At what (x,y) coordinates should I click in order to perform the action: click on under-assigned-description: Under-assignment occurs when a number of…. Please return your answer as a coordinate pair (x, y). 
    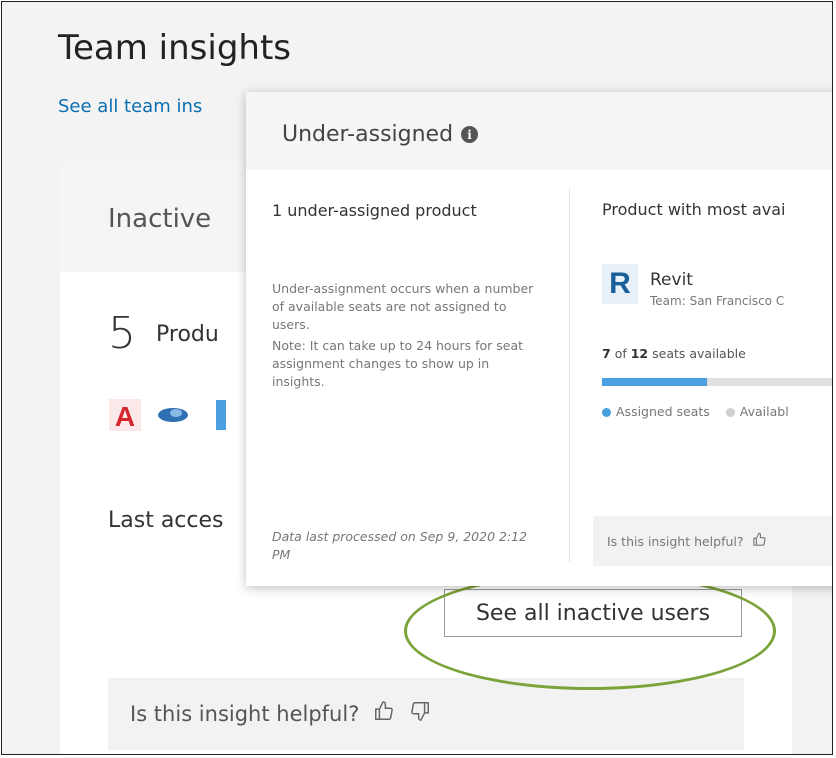
    Looking at the image, I should click on (403, 306).